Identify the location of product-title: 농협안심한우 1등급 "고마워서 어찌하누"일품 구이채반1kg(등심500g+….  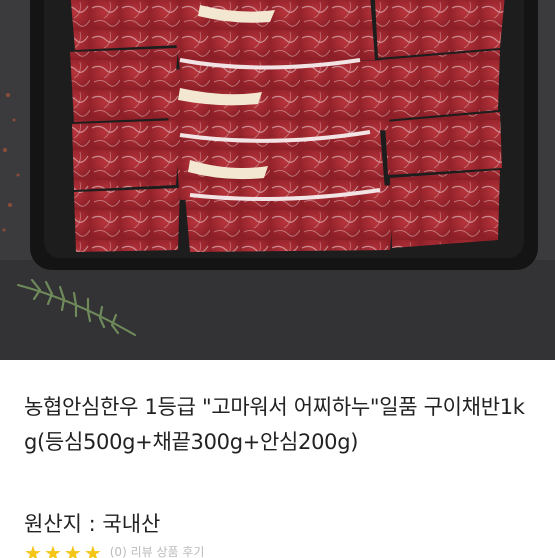
(274, 424).